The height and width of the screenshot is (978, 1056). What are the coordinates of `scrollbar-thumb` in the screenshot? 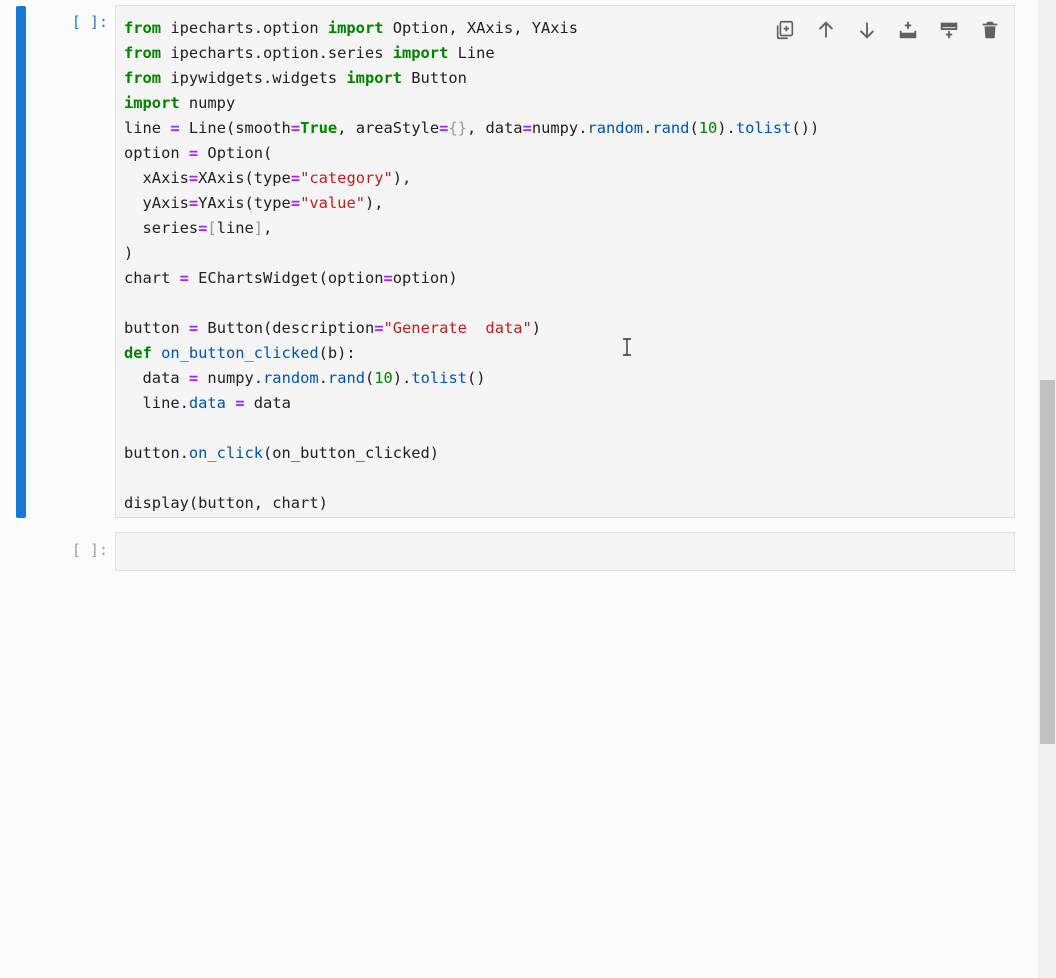 It's located at (1047, 562).